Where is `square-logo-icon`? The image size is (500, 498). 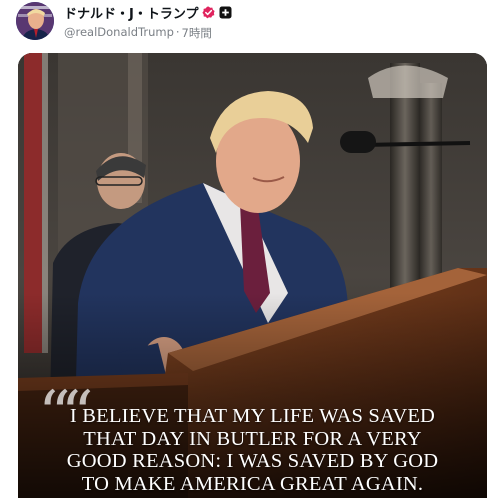
square-logo-icon is located at coordinates (225, 12).